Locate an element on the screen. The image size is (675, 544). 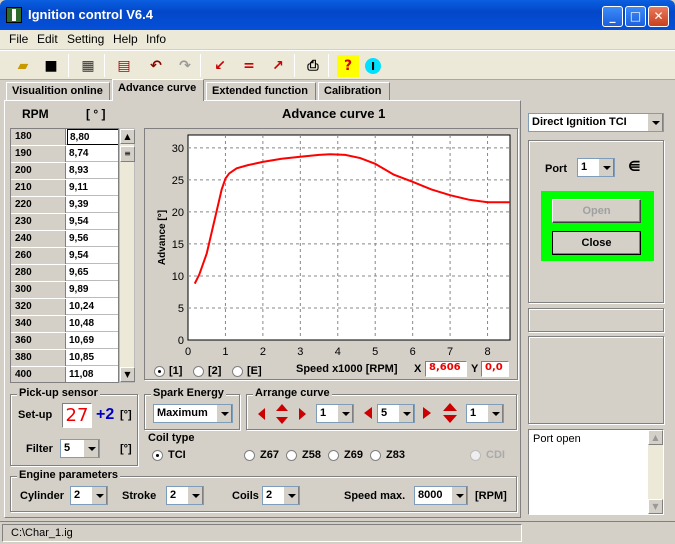
table-row: 360 10,69 is located at coordinates (64, 341).